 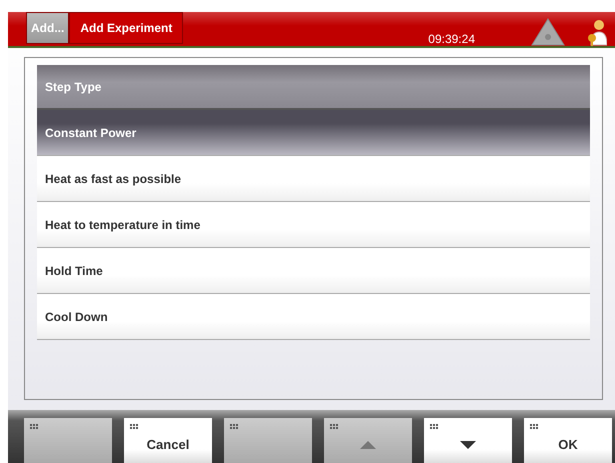 I want to click on action-button: OK, so click(x=568, y=440).